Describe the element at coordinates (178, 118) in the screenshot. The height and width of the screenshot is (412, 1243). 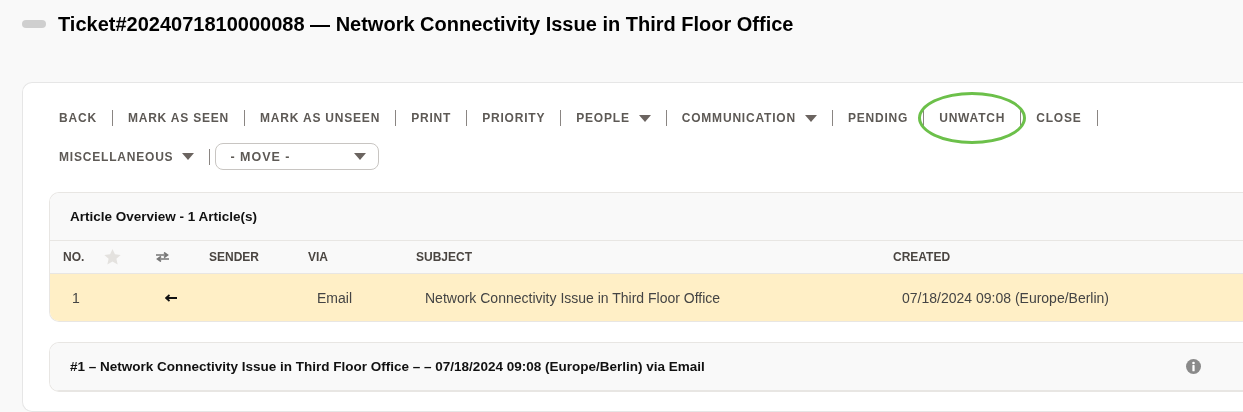
I see `toolbar-link: MARK AS SEEN` at that location.